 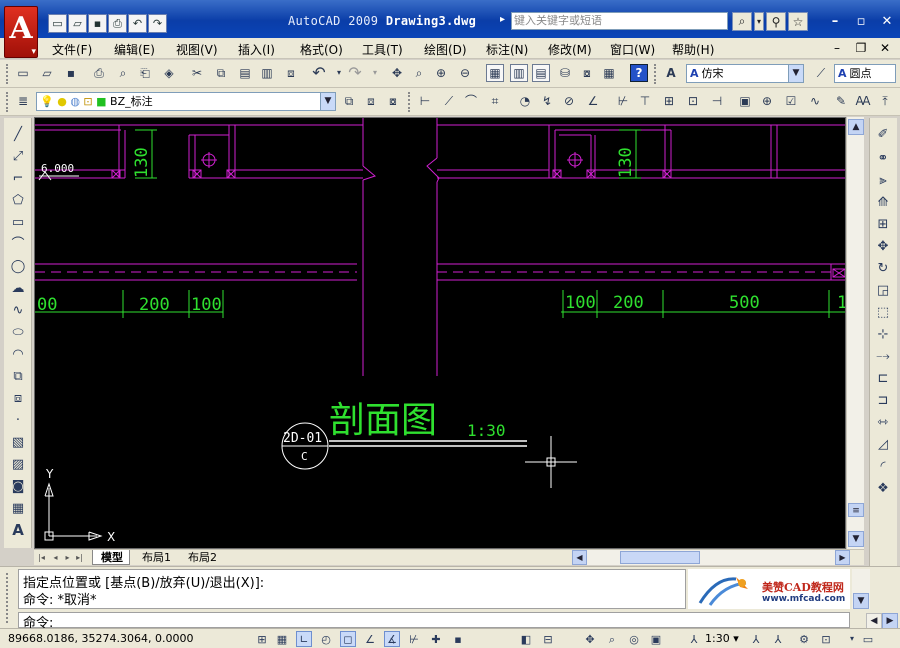 I want to click on dim-aligned-icon: ⟋, so click(x=449, y=101).